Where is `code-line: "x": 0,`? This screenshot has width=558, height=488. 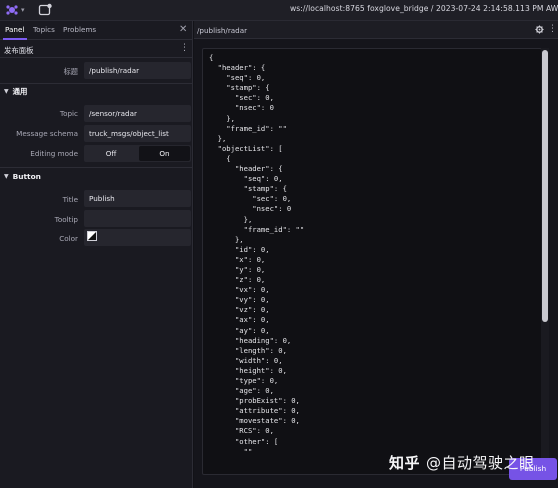 code-line: "x": 0, is located at coordinates (237, 259).